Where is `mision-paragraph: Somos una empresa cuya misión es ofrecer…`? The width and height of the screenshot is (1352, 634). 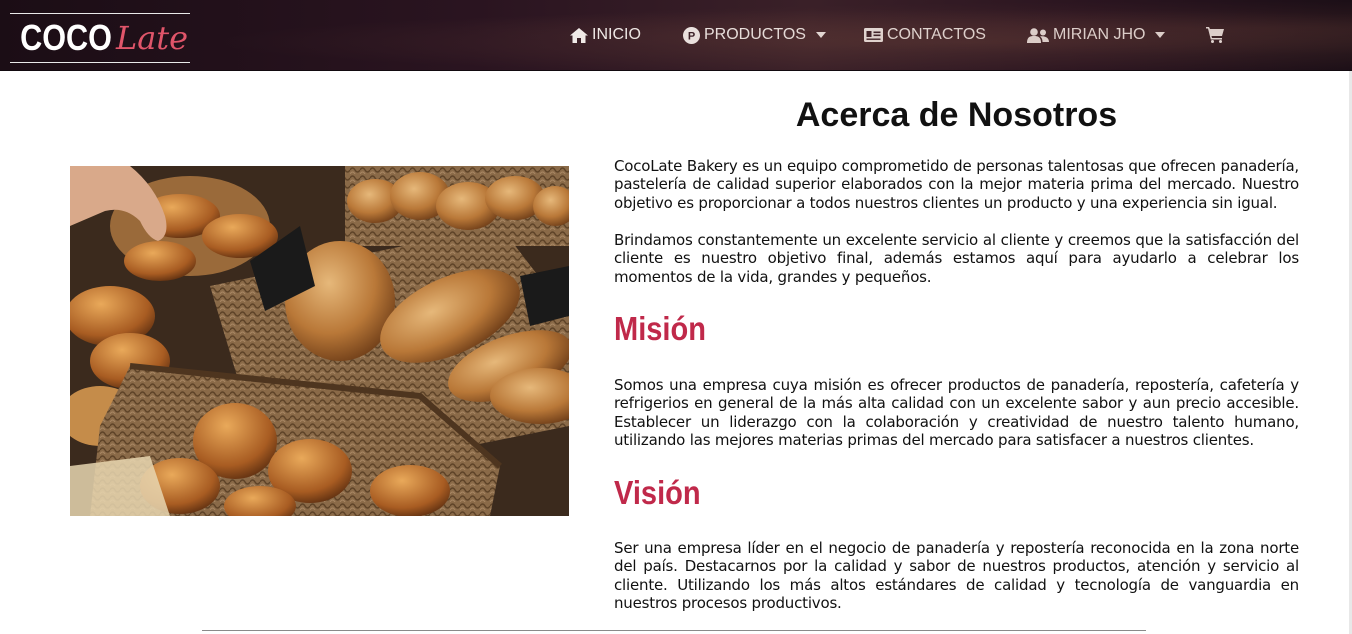 mision-paragraph: Somos una empresa cuya misión es ofrecer… is located at coordinates (956, 412).